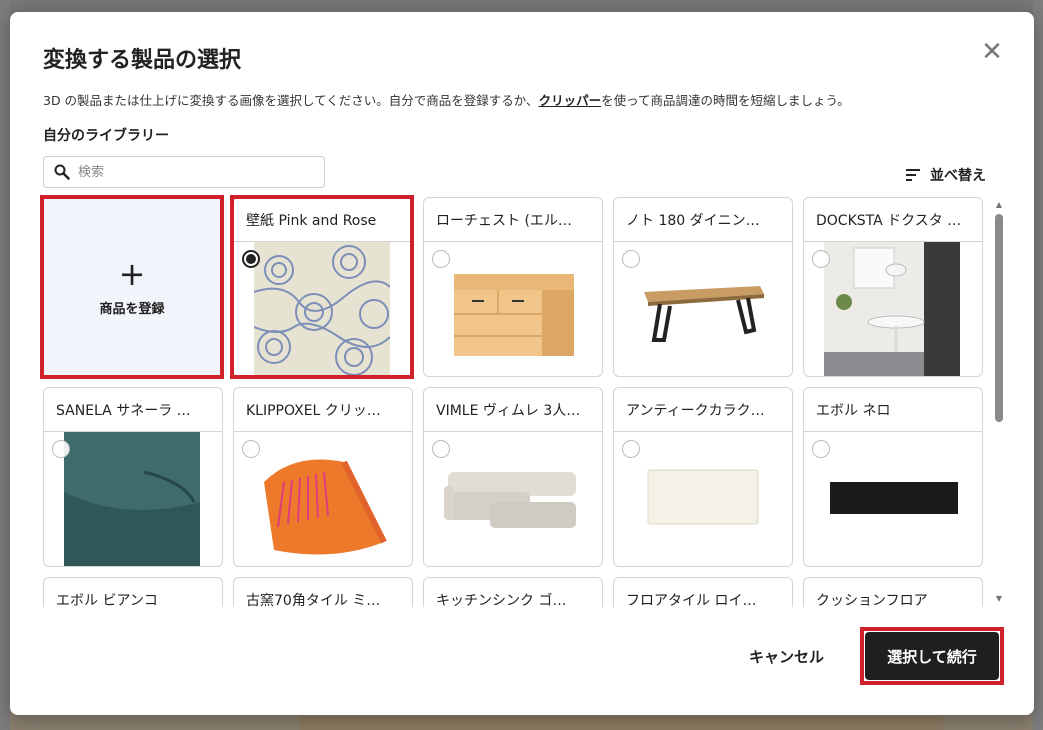  I want to click on product-card: エボル ネロ, so click(893, 477).